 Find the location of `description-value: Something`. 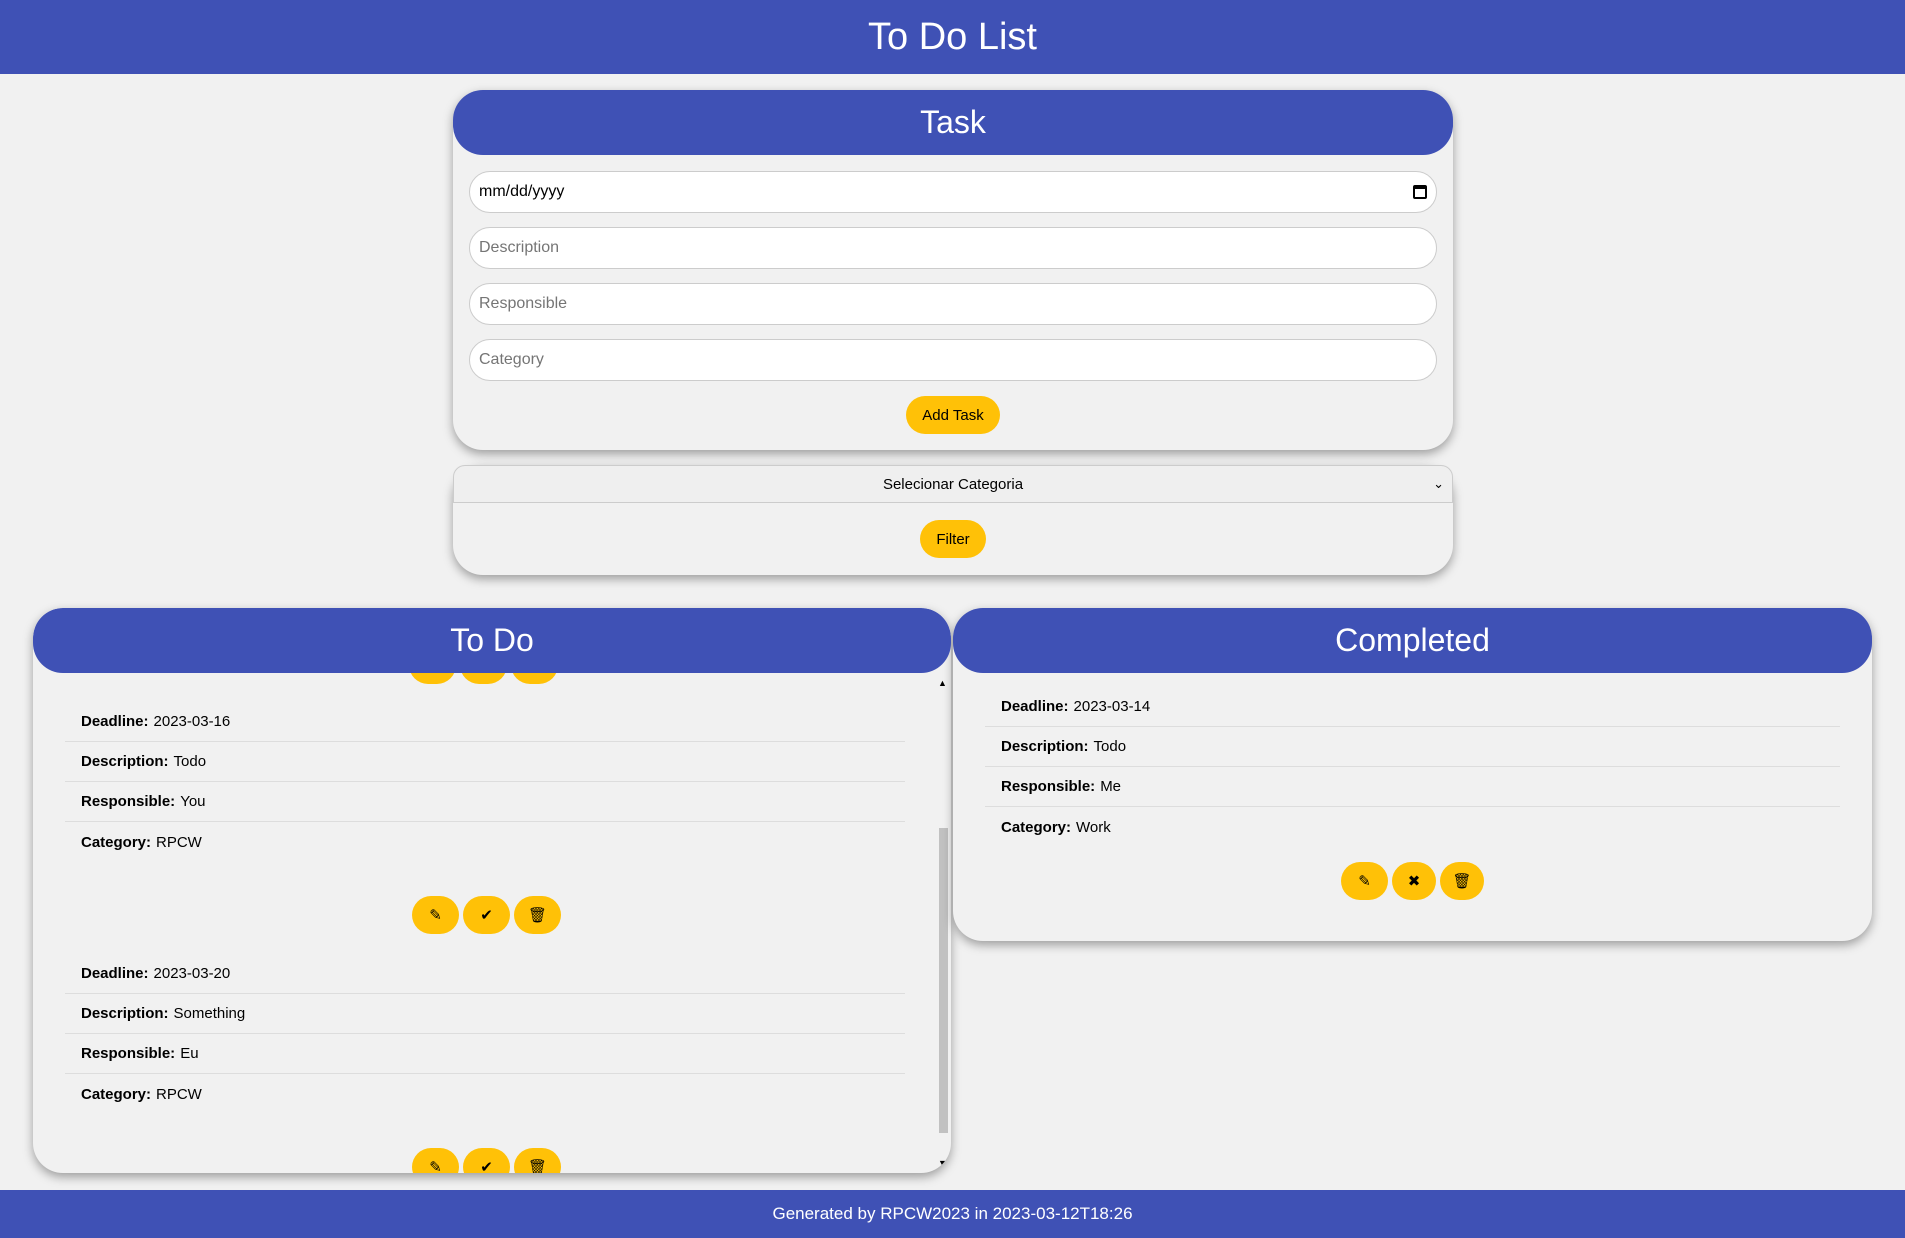

description-value: Something is located at coordinates (209, 1013).